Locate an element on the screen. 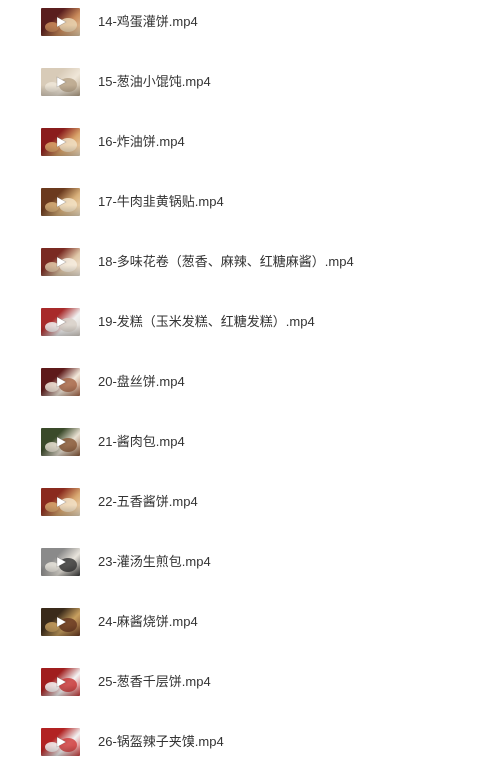 The image size is (496, 784). file-name: 25-葱香千层饼.mp4 is located at coordinates (154, 682).